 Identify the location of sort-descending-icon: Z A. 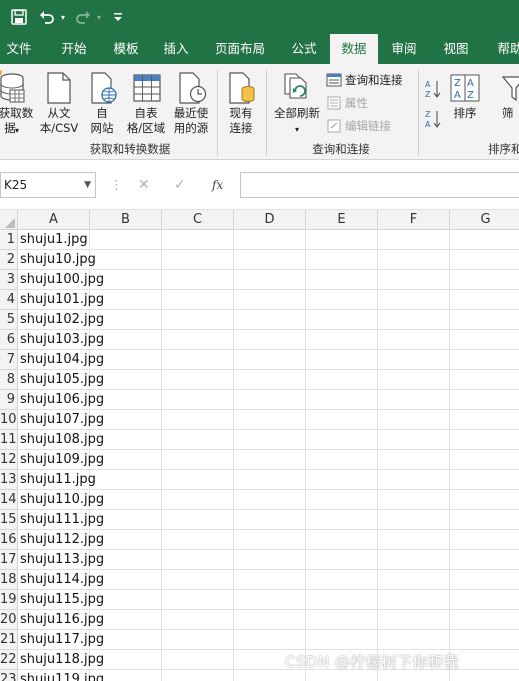
(433, 119).